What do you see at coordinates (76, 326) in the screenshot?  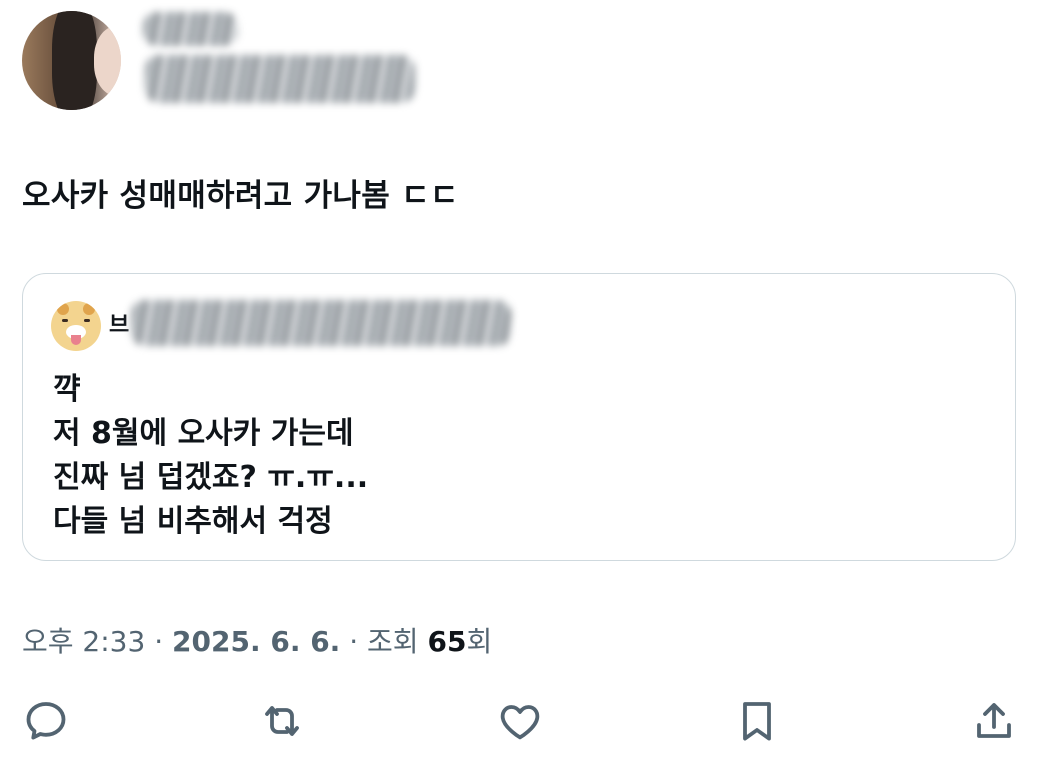 I see `quoted-author-avatar` at bounding box center [76, 326].